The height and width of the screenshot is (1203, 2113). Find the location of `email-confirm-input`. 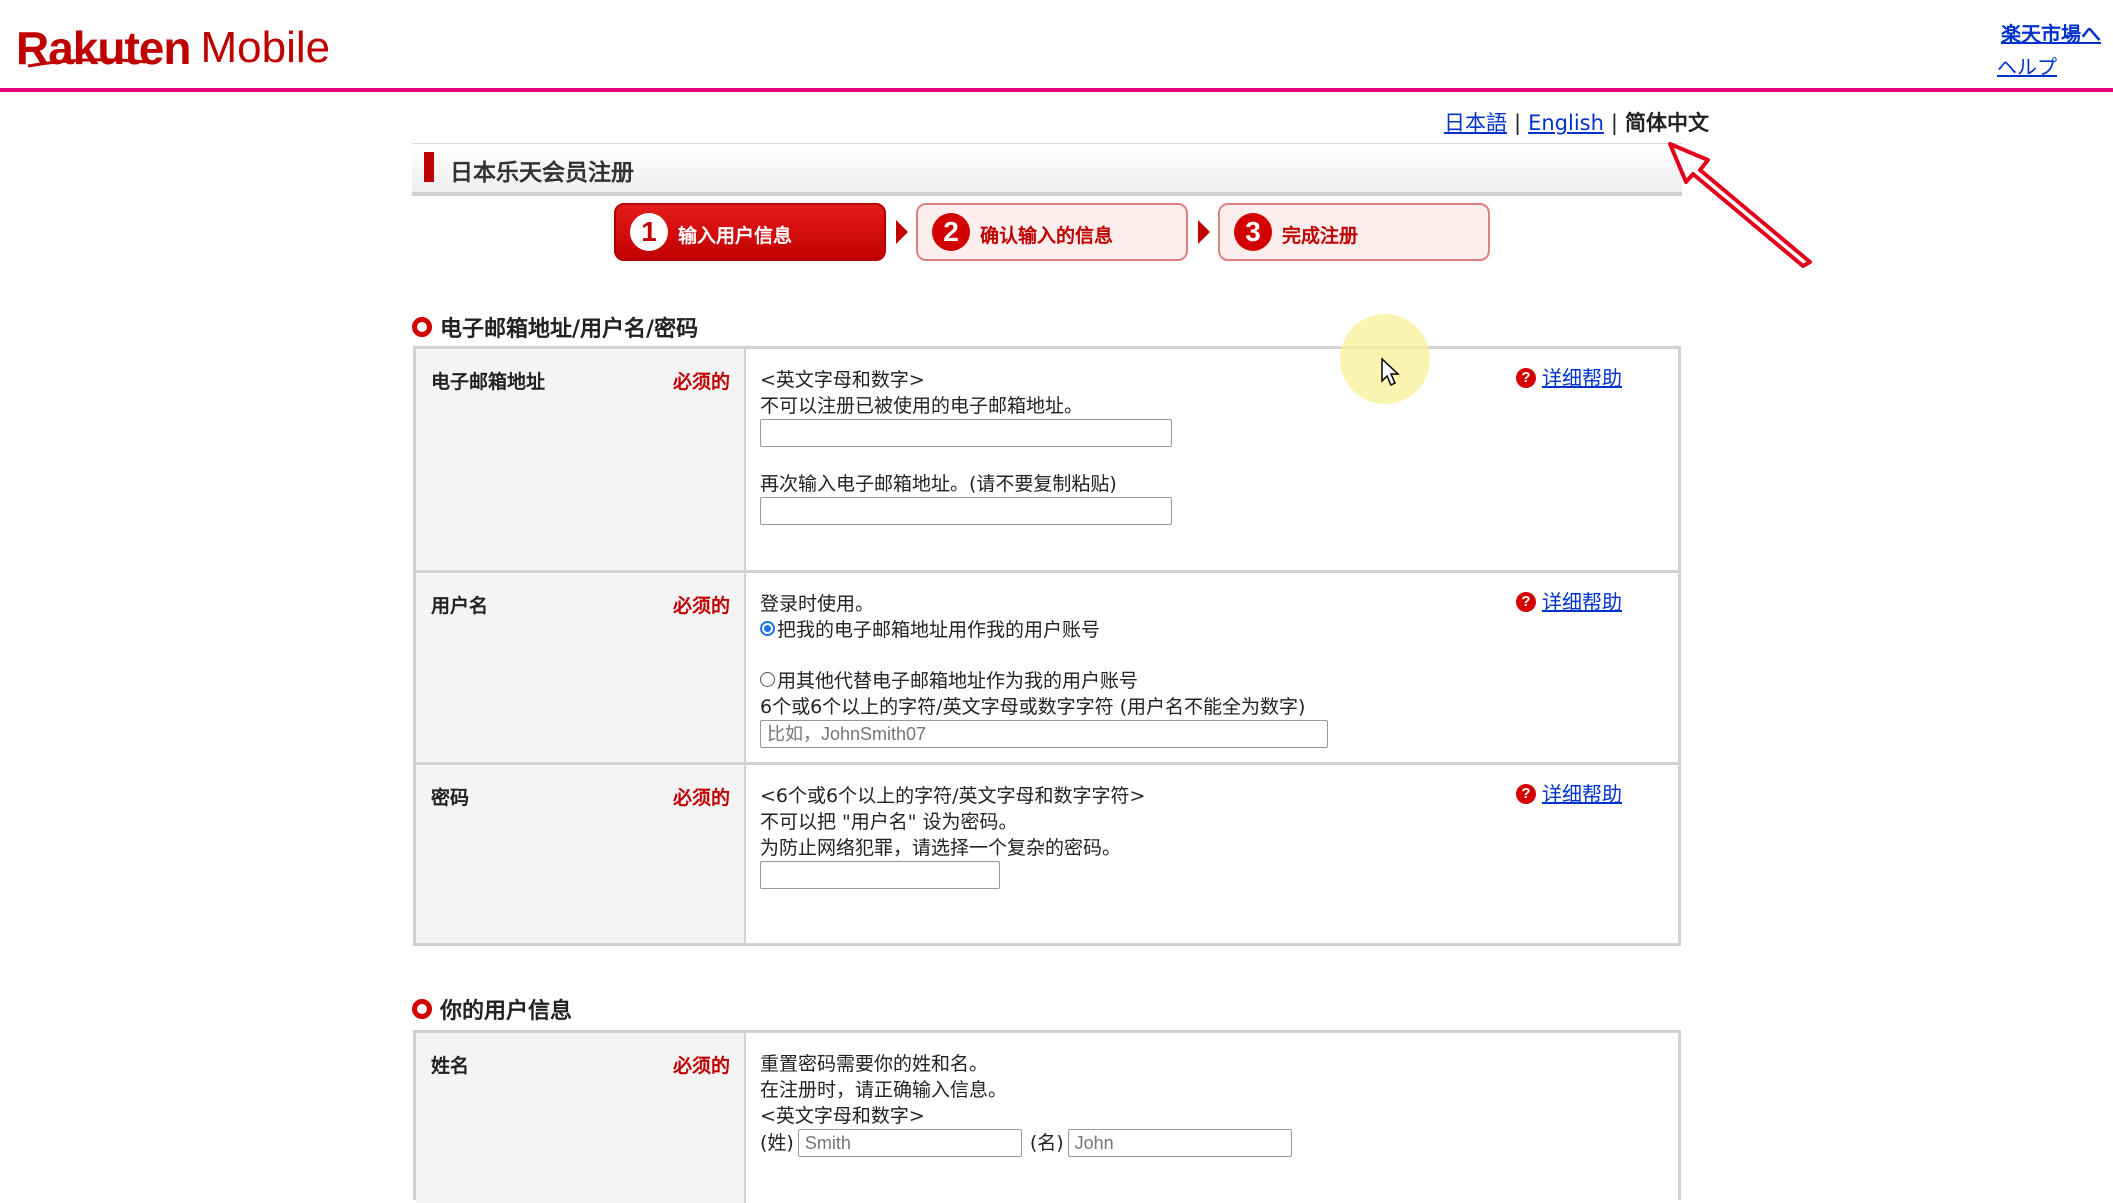

email-confirm-input is located at coordinates (966, 511).